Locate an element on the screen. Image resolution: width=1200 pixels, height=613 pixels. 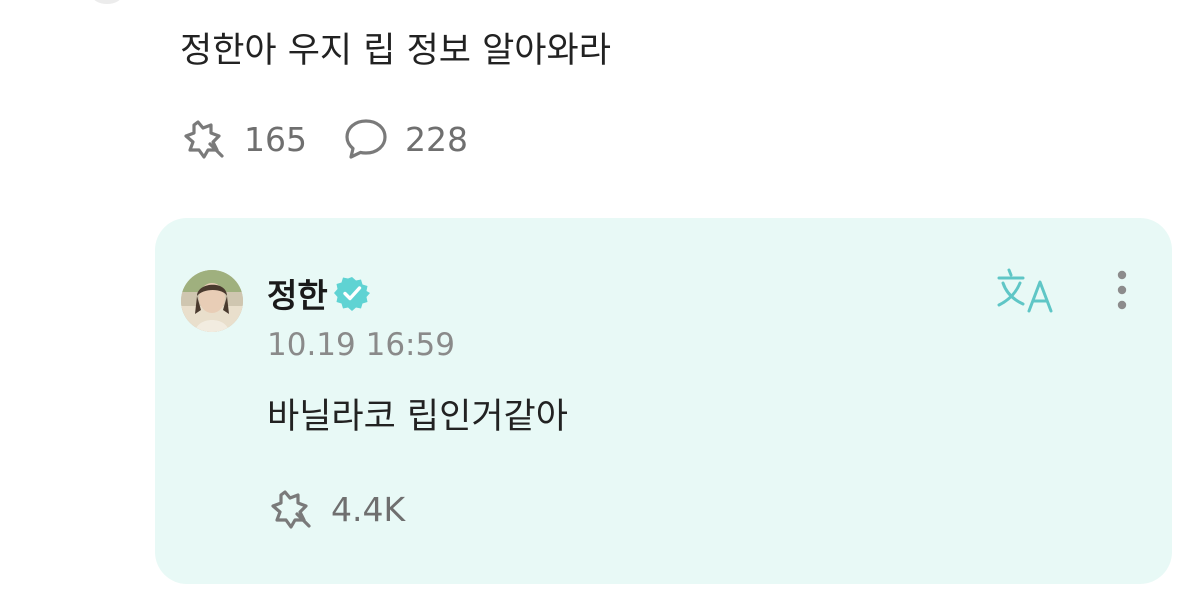
verified-badge-icon is located at coordinates (351, 293).